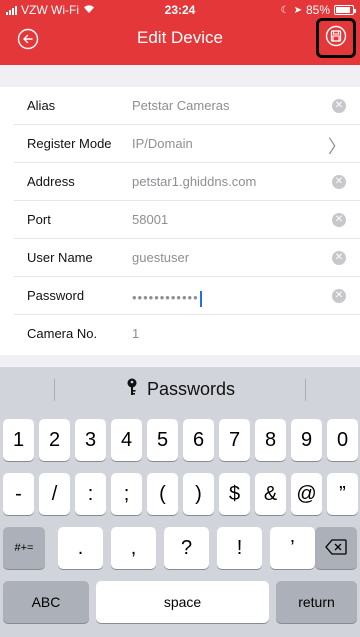  I want to click on bottom-key-row: ABC space return, so click(180, 602).